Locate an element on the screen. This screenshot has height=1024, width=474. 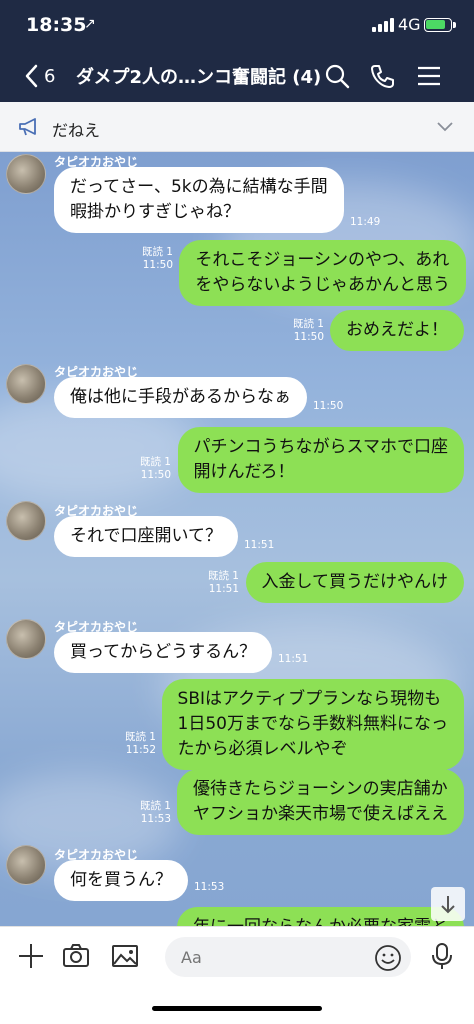
message-line: ヤフショか楽天市場で使えばええ is located at coordinates (320, 814).